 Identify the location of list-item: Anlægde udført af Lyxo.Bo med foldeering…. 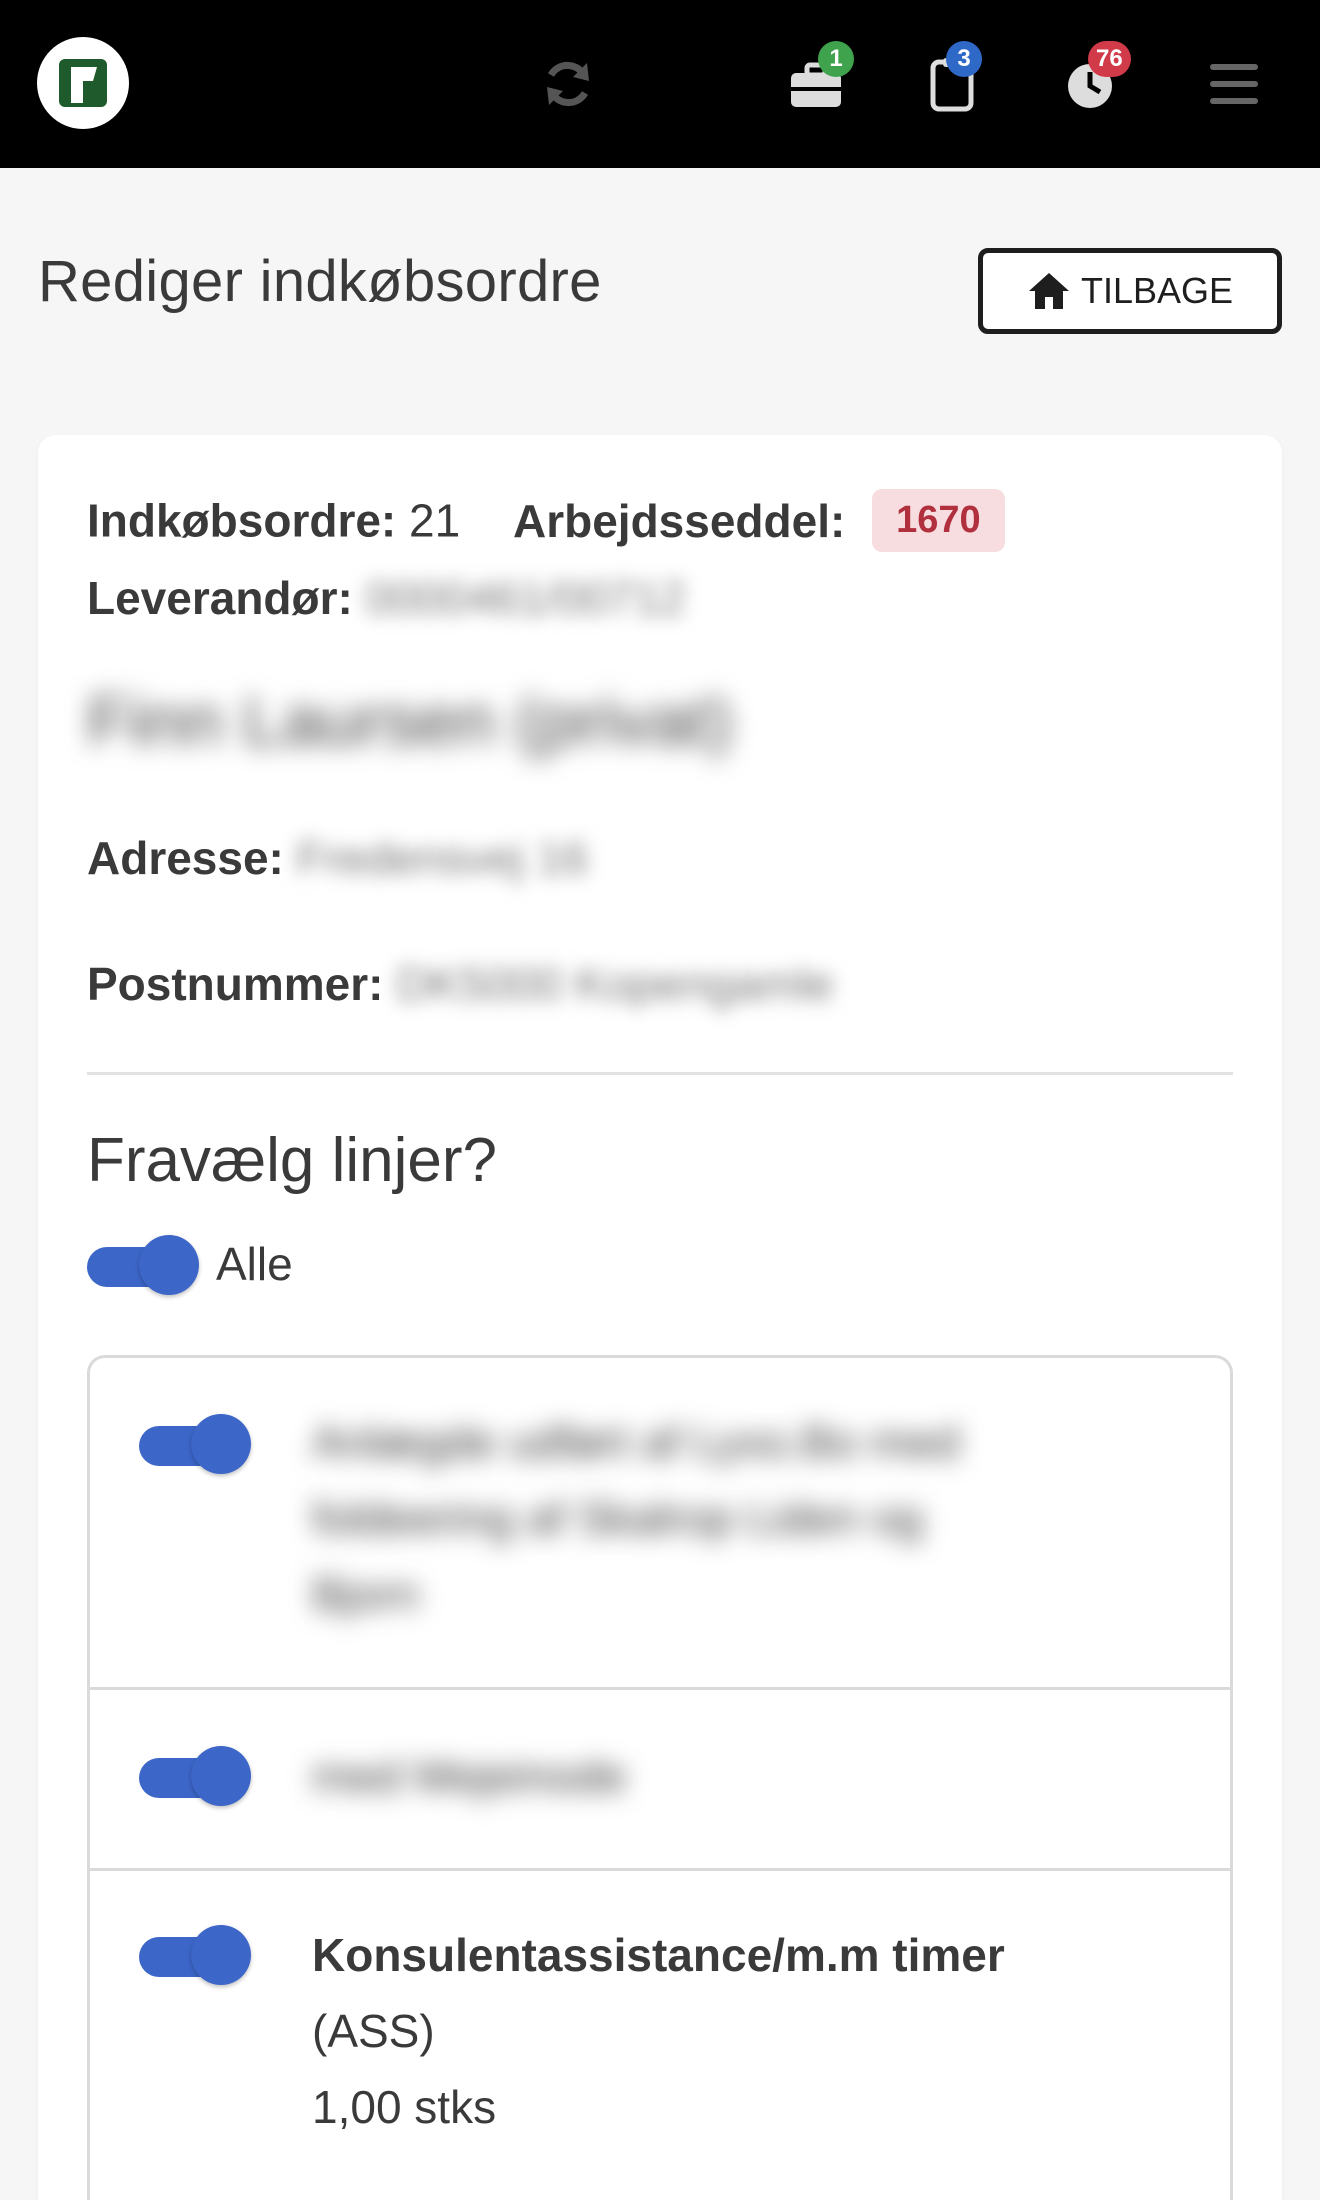
(660, 1524).